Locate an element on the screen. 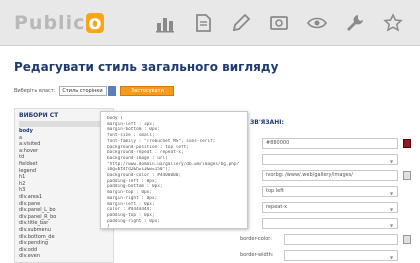  image-icon is located at coordinates (279, 23).